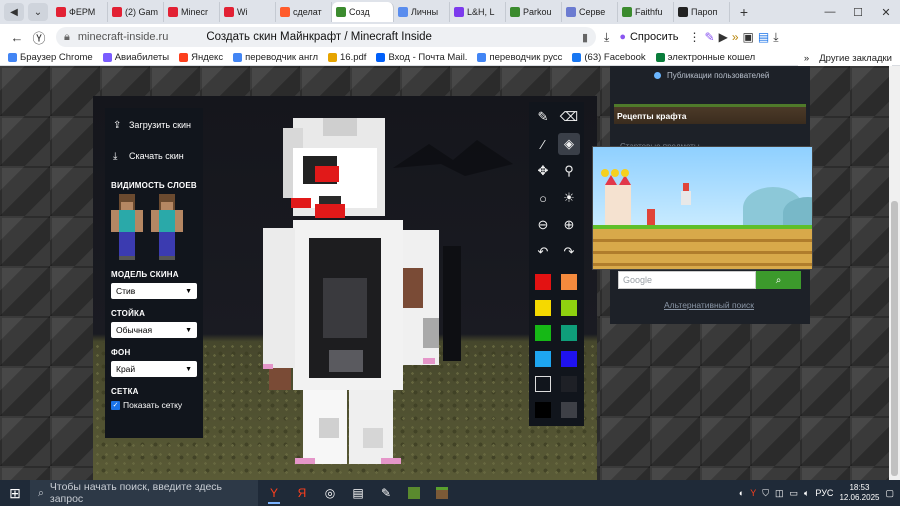 This screenshot has width=900, height=506. Describe the element at coordinates (702, 12) in the screenshot. I see `browser-tab: Пароп` at that location.